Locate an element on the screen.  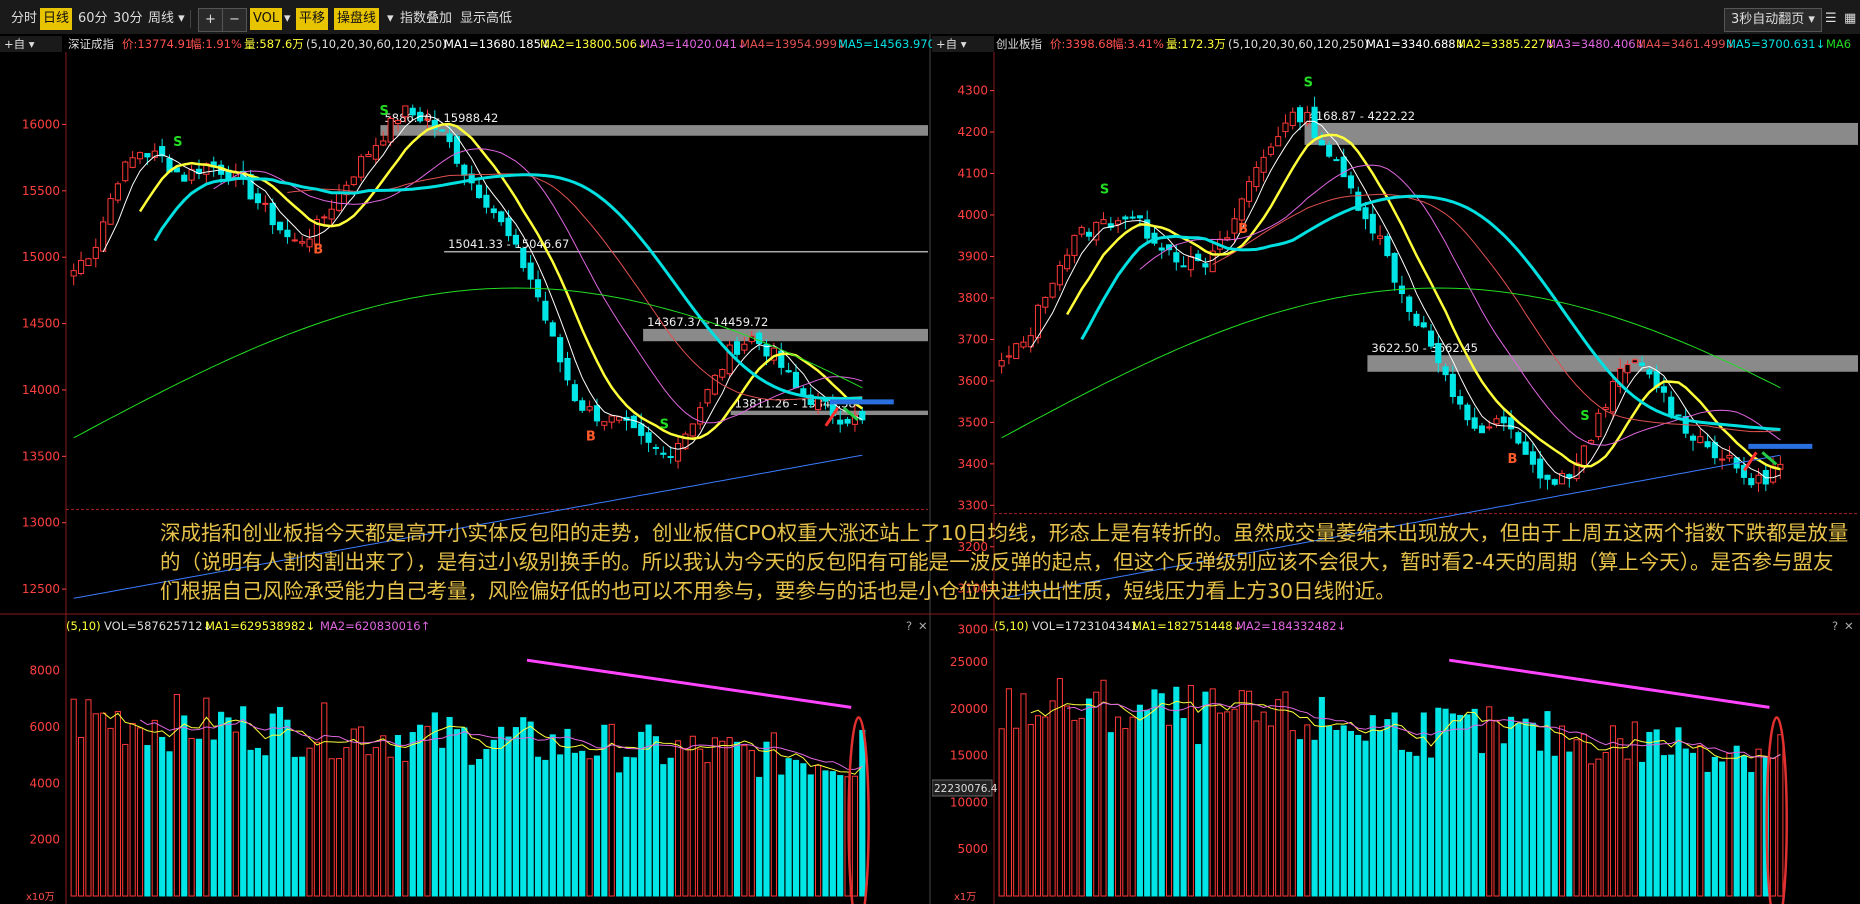
ma5-value: MA5=14563.970 is located at coordinates (885, 44).